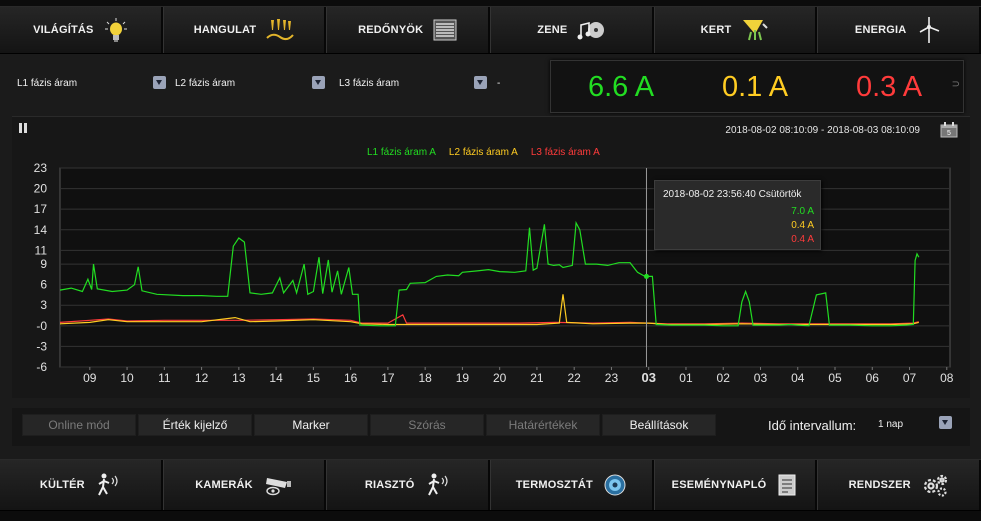 Image resolution: width=981 pixels, height=521 pixels. Describe the element at coordinates (873, 378) in the screenshot. I see `x-tick-label: 06` at that location.